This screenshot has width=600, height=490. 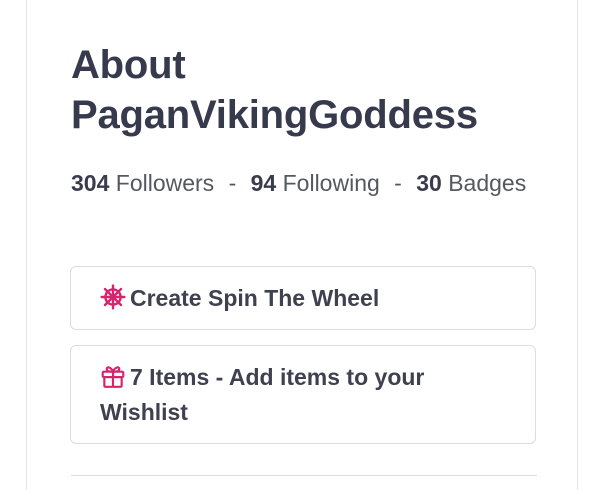 What do you see at coordinates (90, 183) in the screenshot?
I see `followers-count: 304` at bounding box center [90, 183].